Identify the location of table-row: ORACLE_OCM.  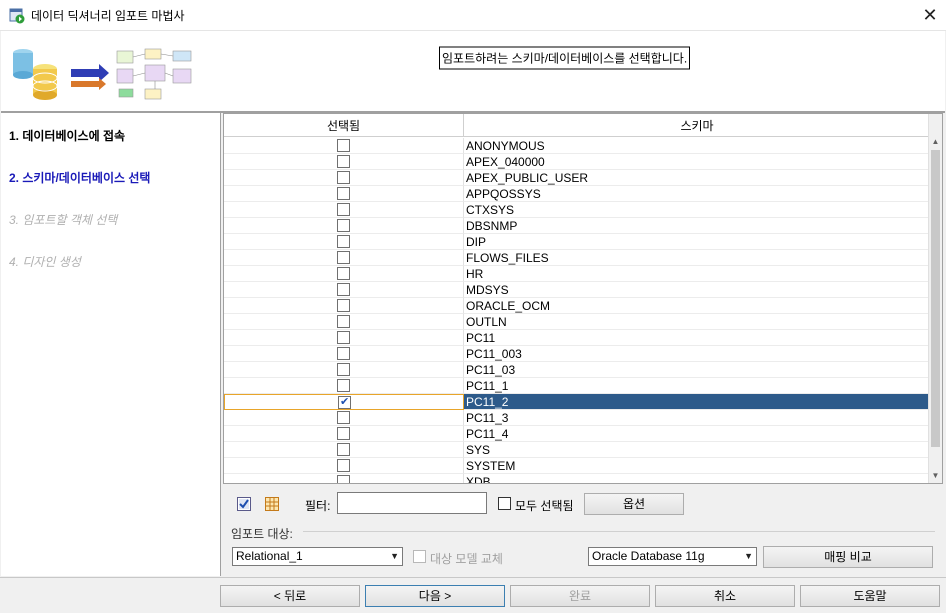
(577, 306).